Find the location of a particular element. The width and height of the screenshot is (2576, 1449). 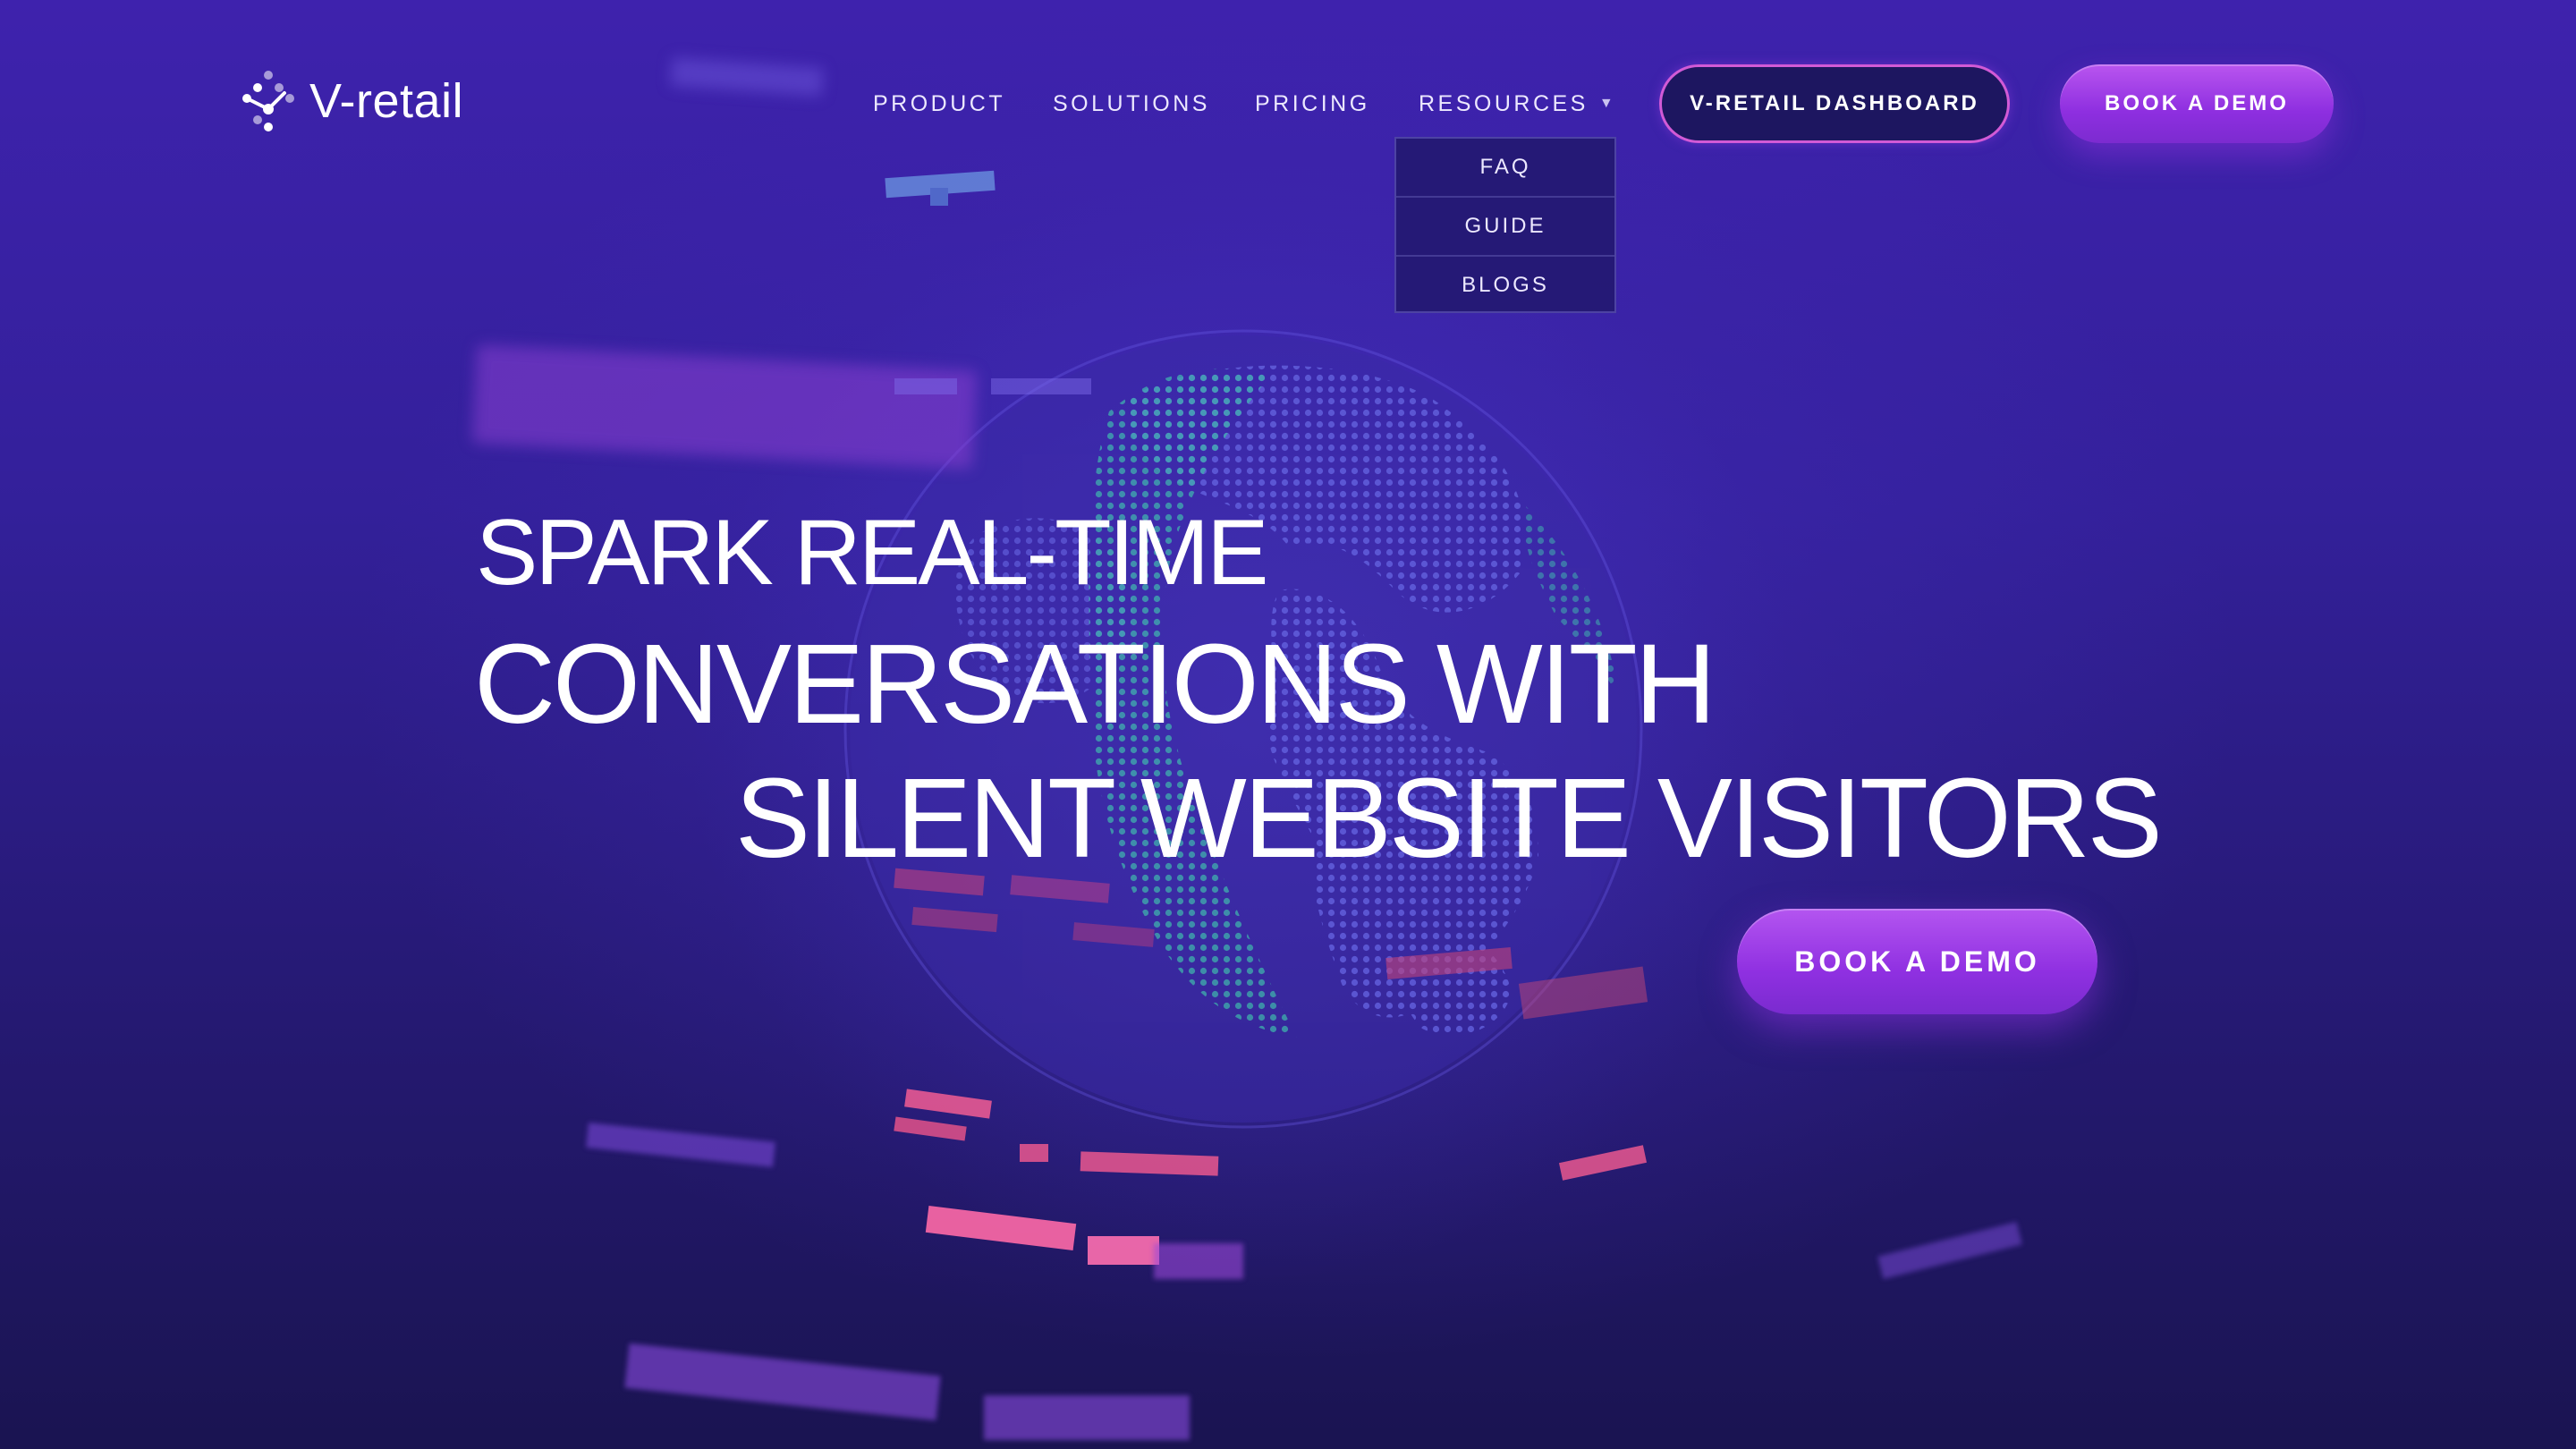

dropdown-item-faq: FAQ is located at coordinates (1505, 168).